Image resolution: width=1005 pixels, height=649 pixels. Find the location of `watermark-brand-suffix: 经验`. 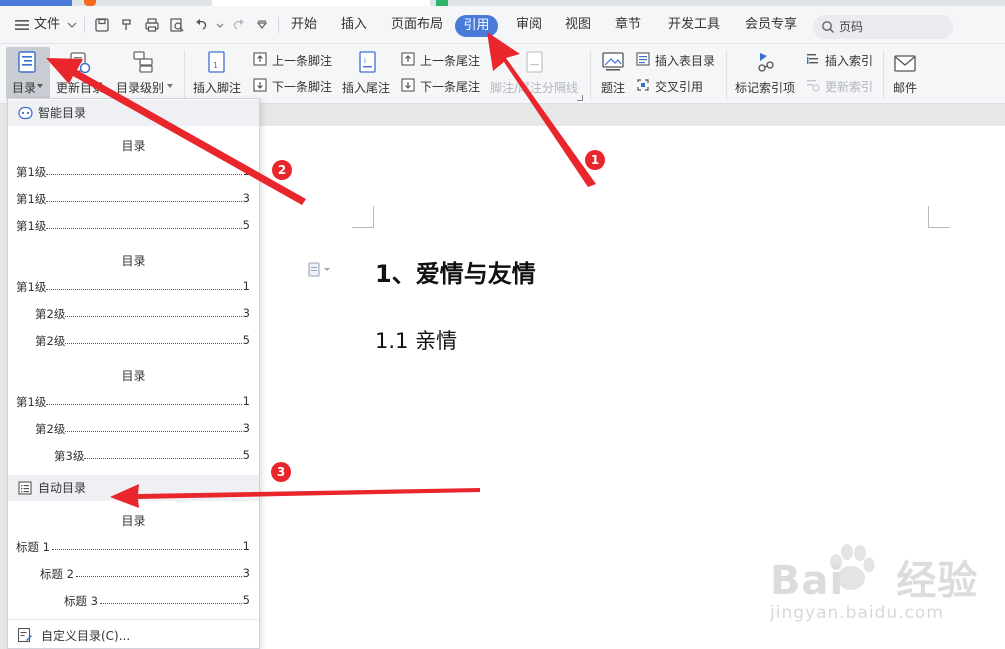

watermark-brand-suffix: 经验 is located at coordinates (937, 581).